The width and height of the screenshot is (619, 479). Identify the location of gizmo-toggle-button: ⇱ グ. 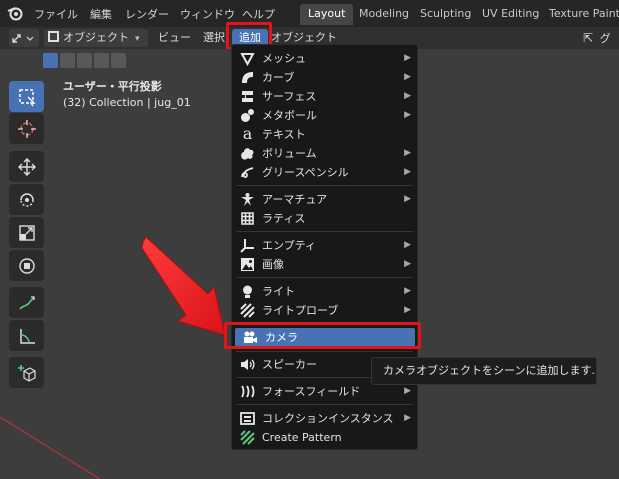
(601, 38).